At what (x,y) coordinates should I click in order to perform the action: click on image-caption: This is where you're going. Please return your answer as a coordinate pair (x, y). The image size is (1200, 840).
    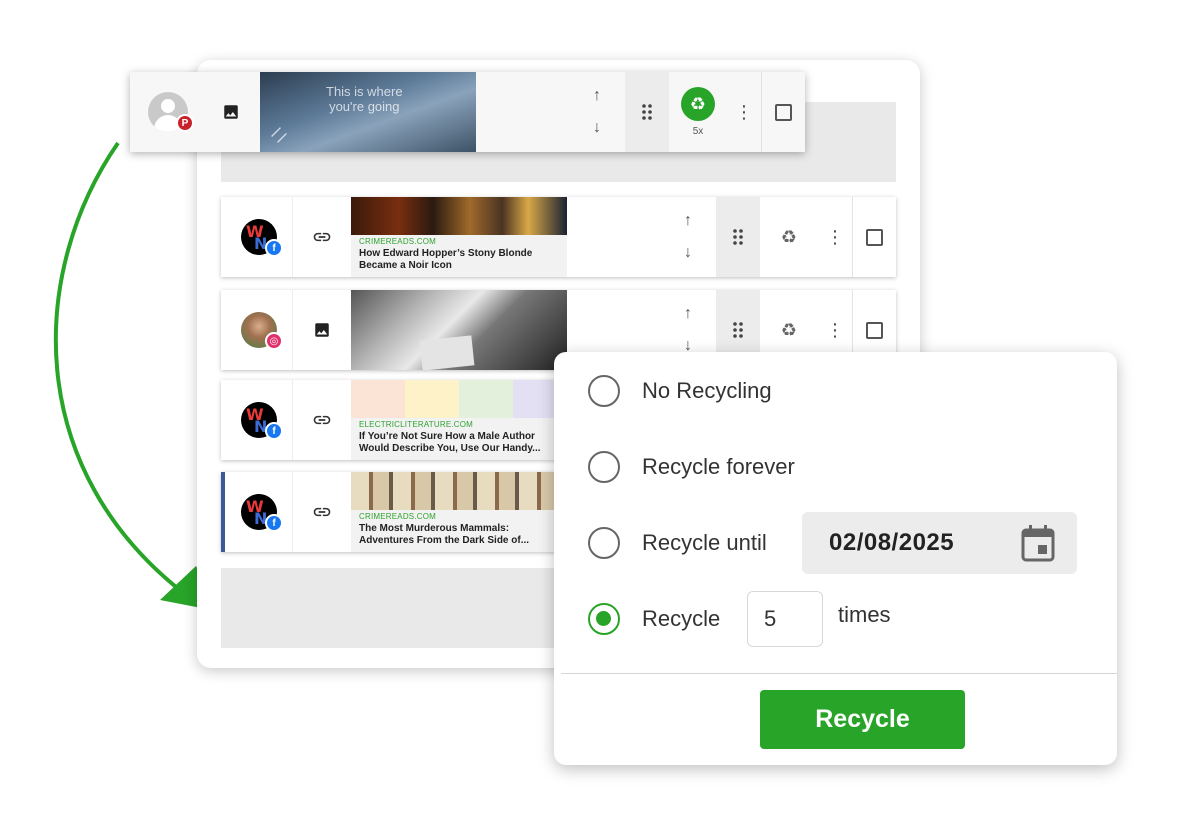
    Looking at the image, I should click on (364, 99).